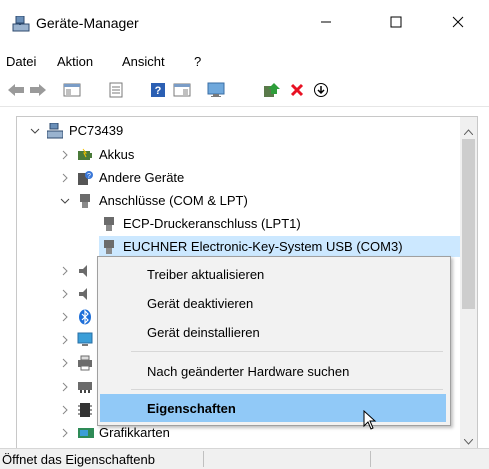  Describe the element at coordinates (134, 432) in the screenshot. I see `tree-item-label: Grafikkarten` at that location.